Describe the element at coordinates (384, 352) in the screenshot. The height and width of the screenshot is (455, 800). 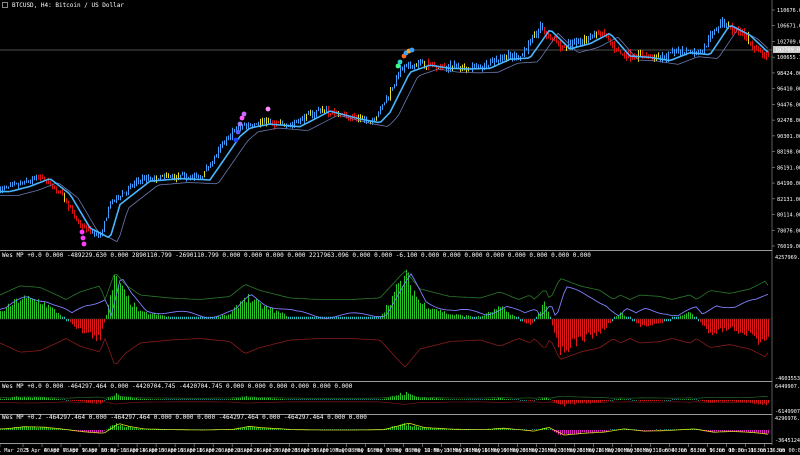
I see `lower-envelope` at that location.